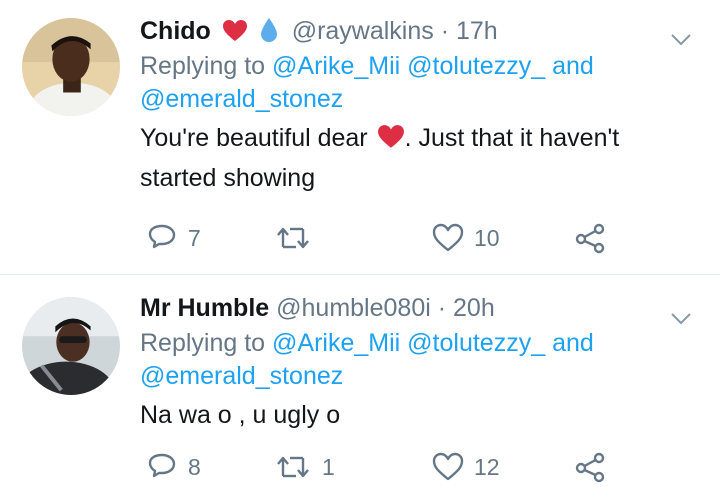 This screenshot has width=720, height=504. Describe the element at coordinates (204, 308) in the screenshot. I see `author-name: Mr Humble` at that location.